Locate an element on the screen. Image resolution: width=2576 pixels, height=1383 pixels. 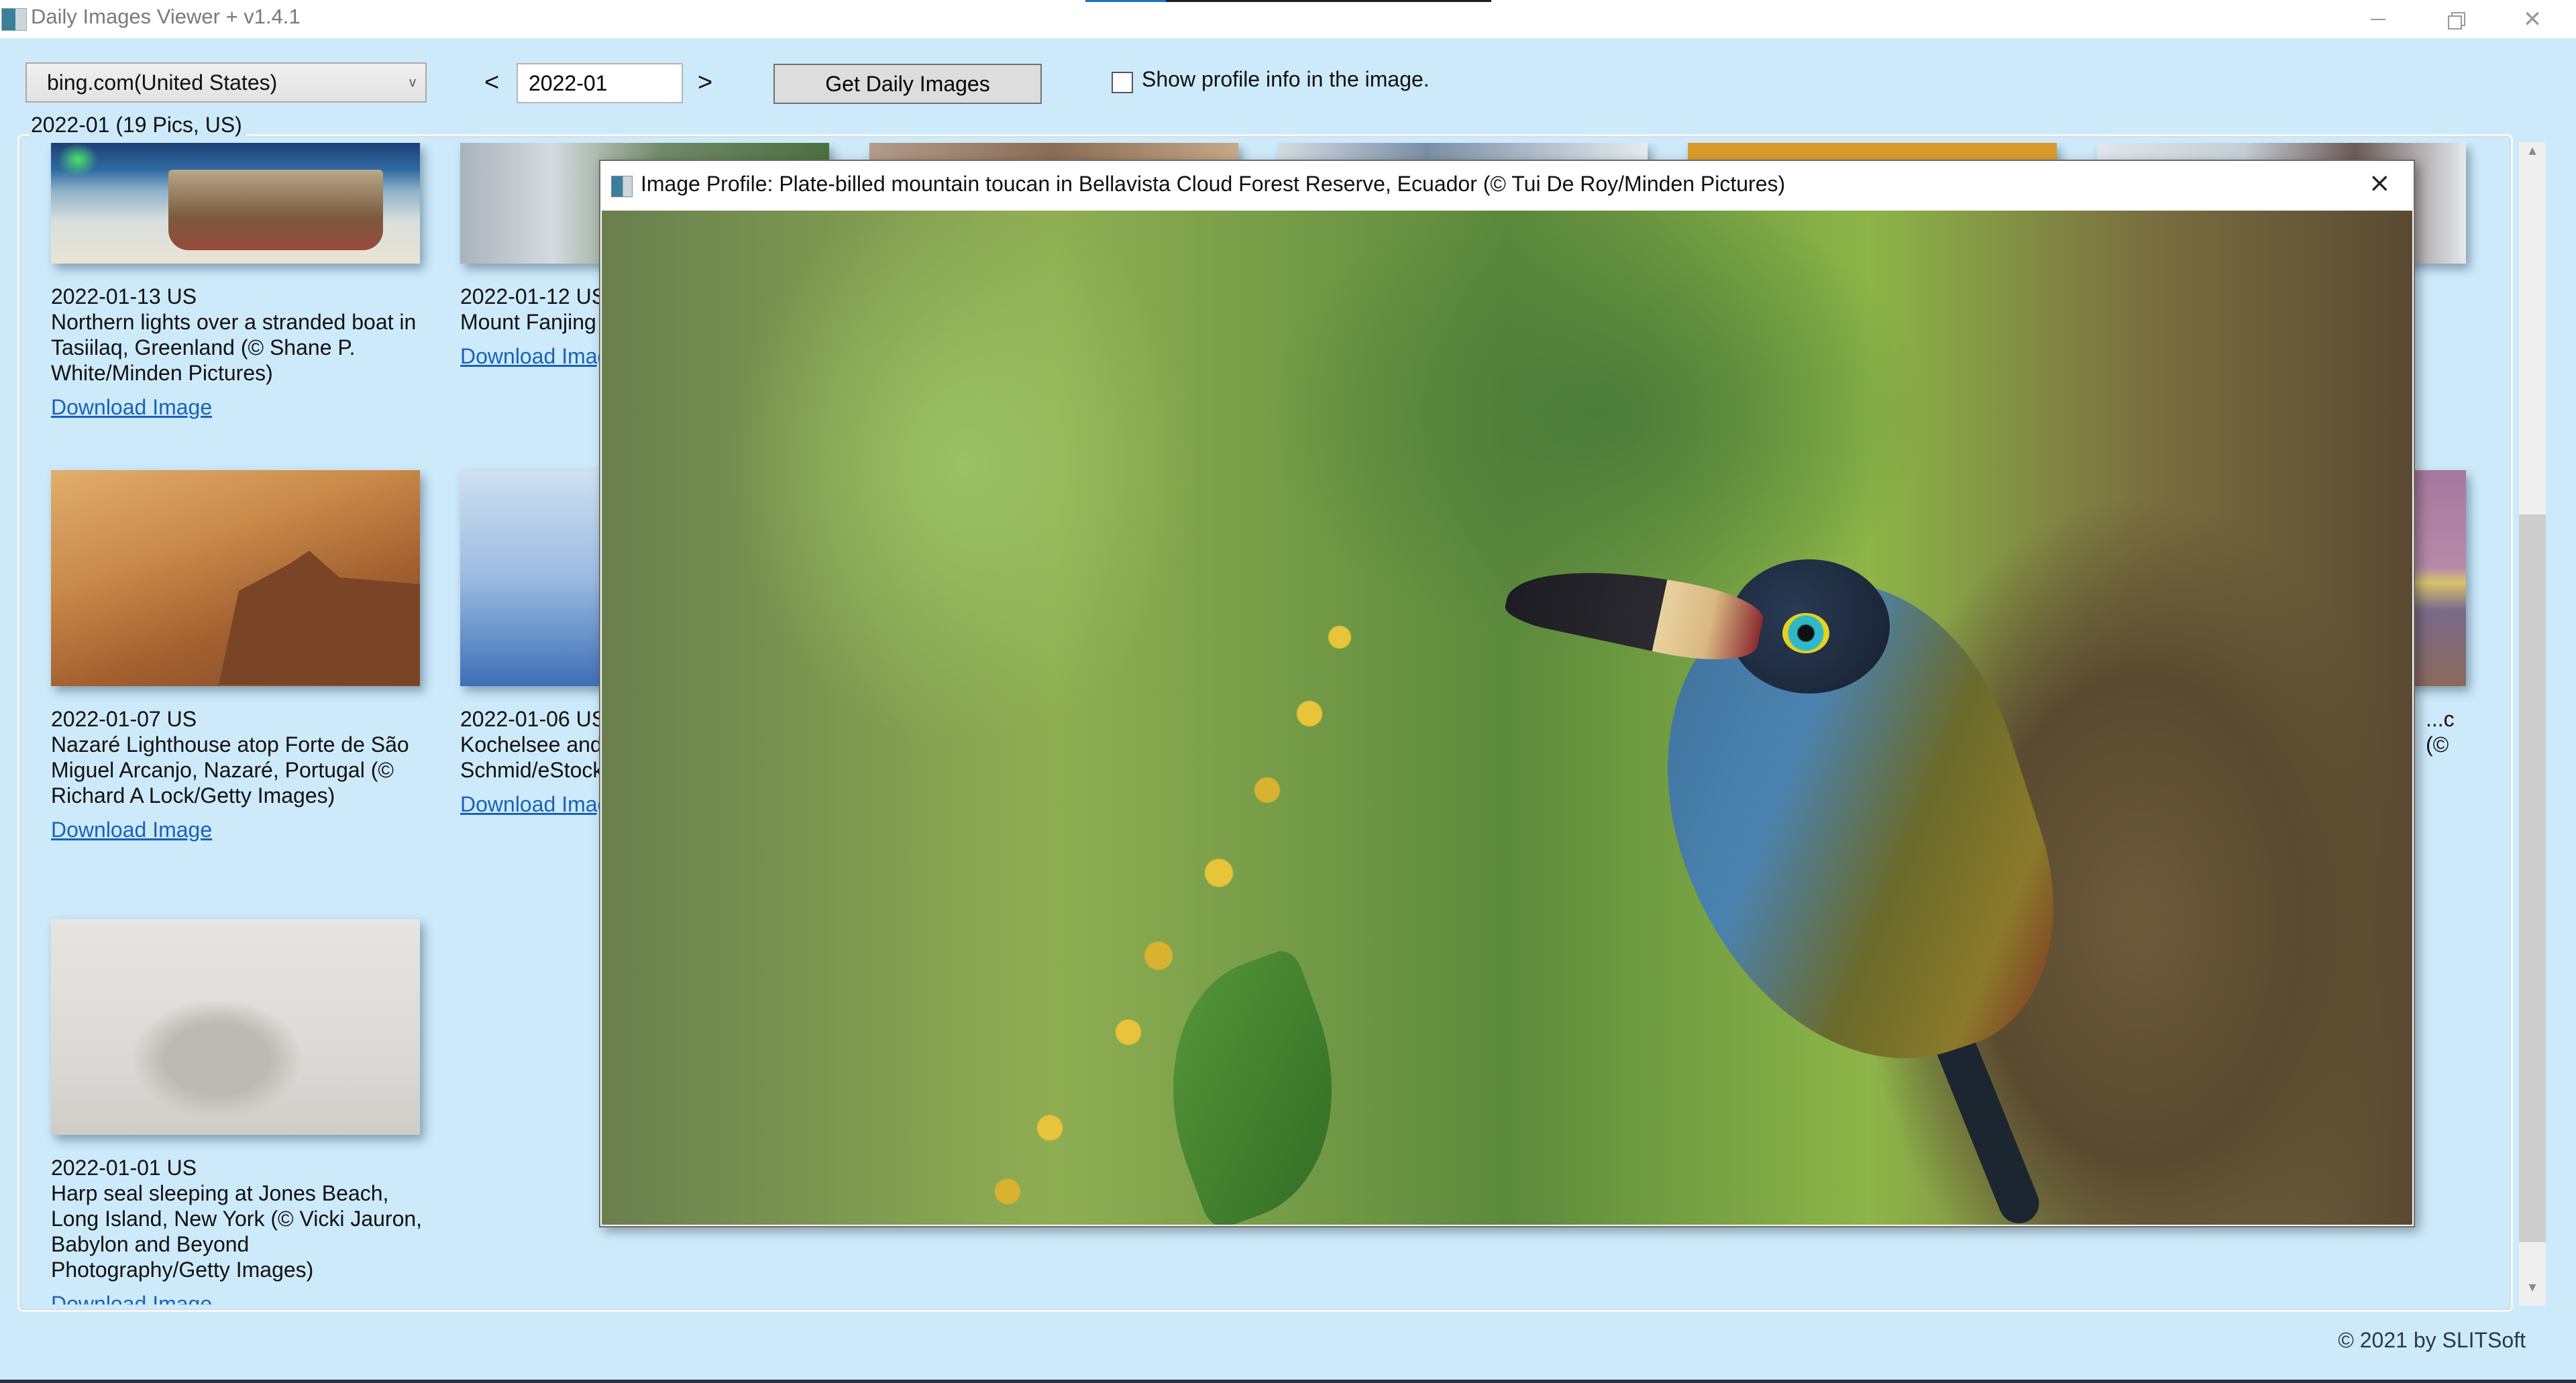
app-icon is located at coordinates (14, 19).